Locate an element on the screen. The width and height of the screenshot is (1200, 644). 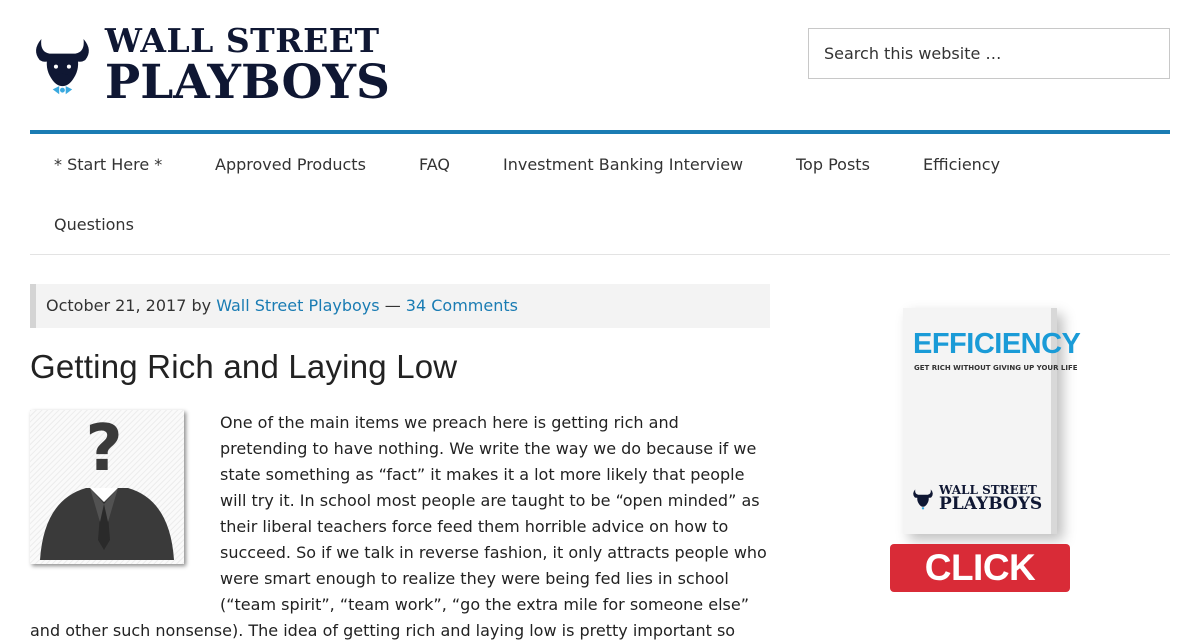
mystery-person-image: ? is located at coordinates (107, 487).